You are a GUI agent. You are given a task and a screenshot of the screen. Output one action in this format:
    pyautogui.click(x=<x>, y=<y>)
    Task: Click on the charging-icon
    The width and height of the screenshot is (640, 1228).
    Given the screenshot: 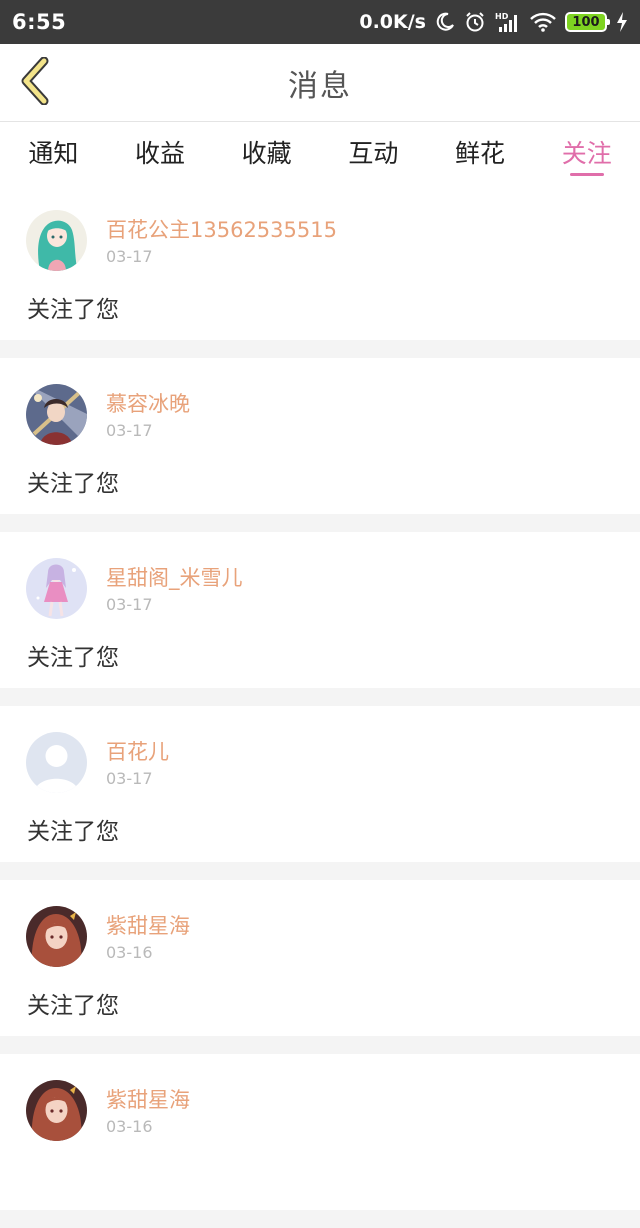 What is the action you would take?
    pyautogui.click(x=622, y=22)
    